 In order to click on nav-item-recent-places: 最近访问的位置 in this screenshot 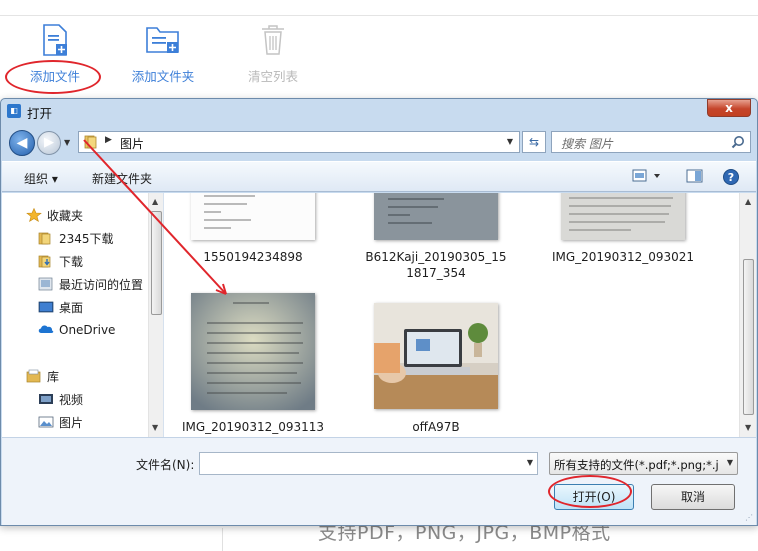, I will do `click(90, 284)`.